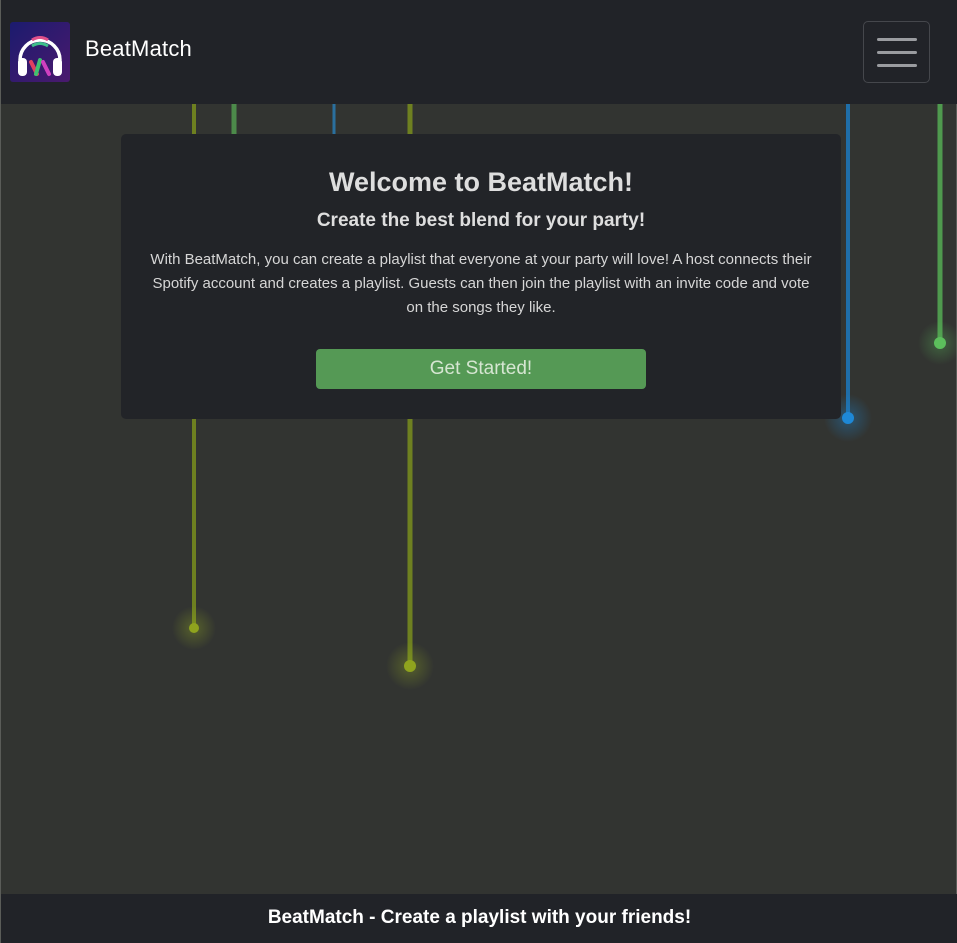 The image size is (957, 943). What do you see at coordinates (481, 182) in the screenshot?
I see `welcome-title: Welcome to BeatMatch!` at bounding box center [481, 182].